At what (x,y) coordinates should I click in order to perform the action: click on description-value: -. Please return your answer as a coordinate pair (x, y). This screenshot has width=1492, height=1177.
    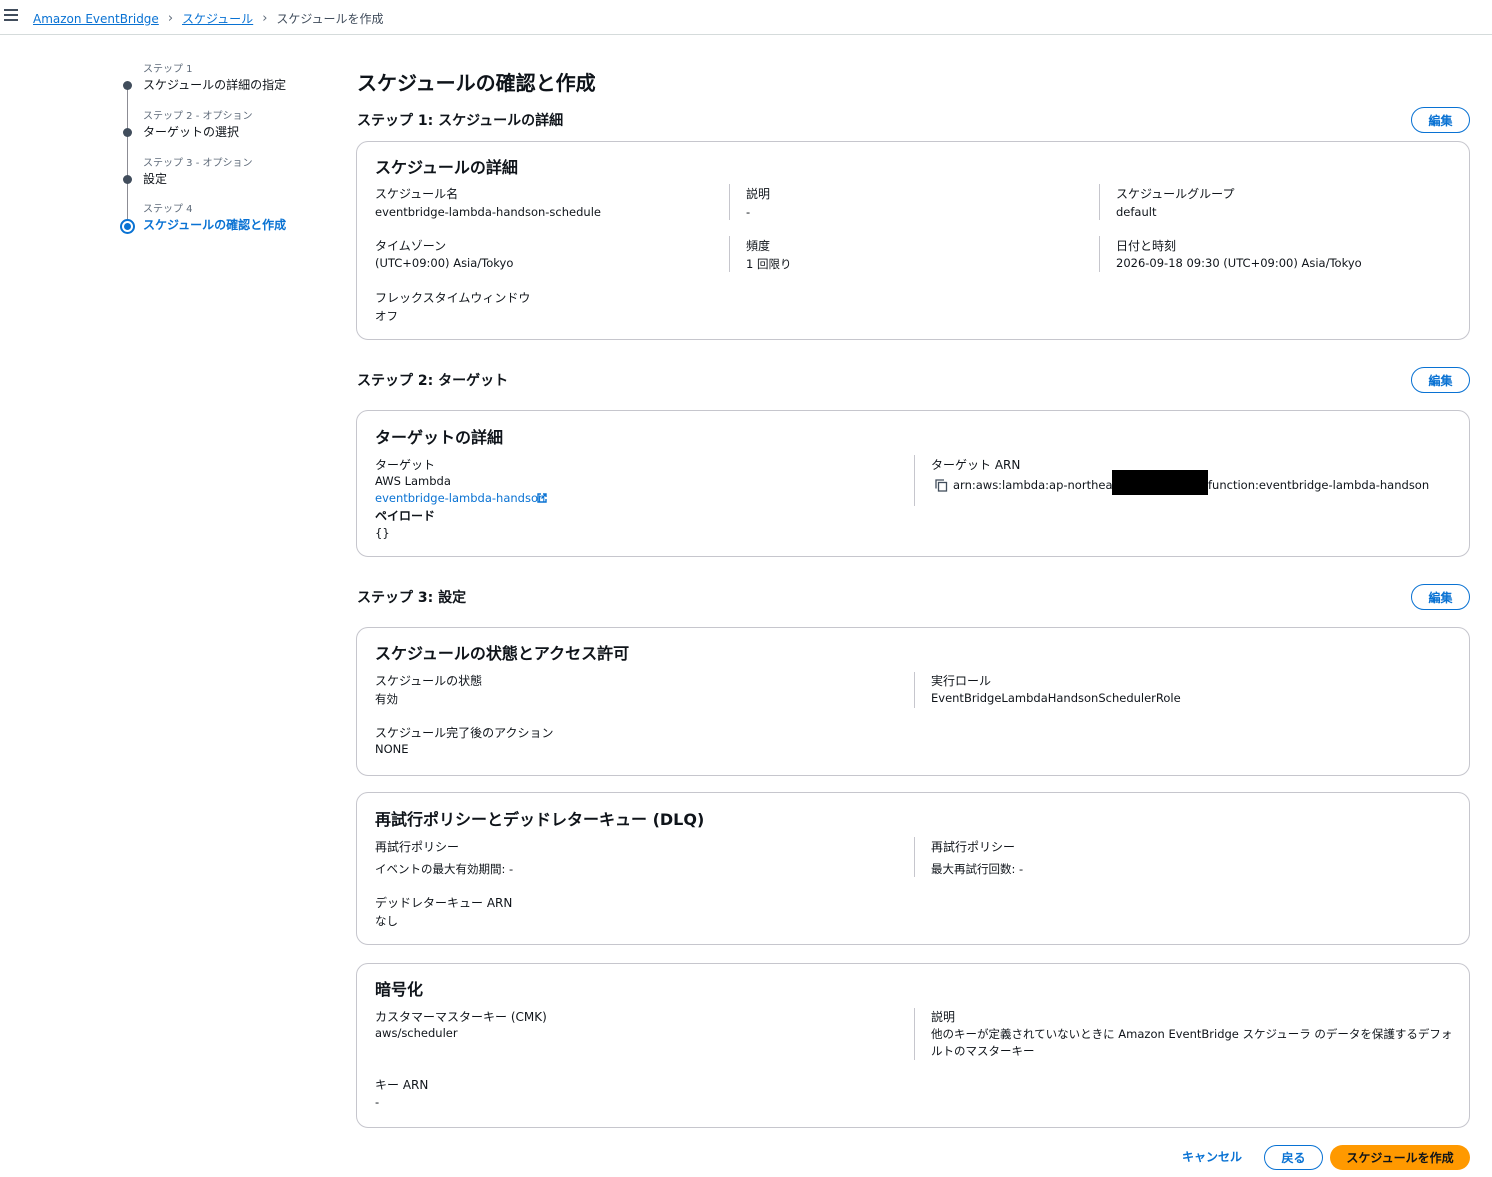
    Looking at the image, I should click on (748, 212).